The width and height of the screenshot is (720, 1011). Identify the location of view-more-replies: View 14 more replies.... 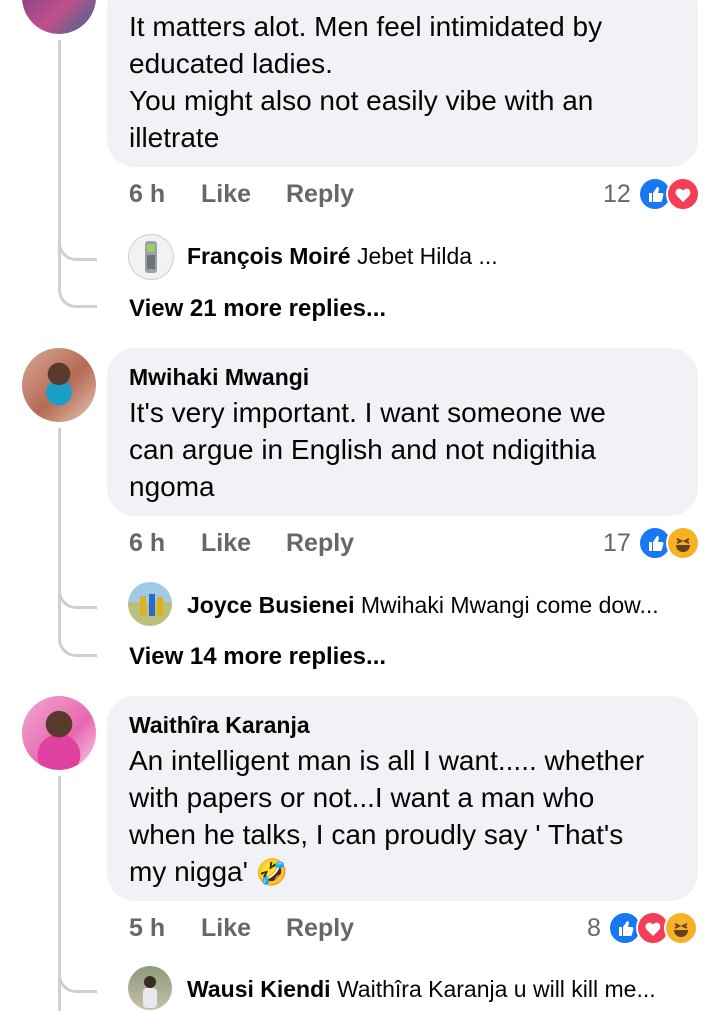
(257, 657).